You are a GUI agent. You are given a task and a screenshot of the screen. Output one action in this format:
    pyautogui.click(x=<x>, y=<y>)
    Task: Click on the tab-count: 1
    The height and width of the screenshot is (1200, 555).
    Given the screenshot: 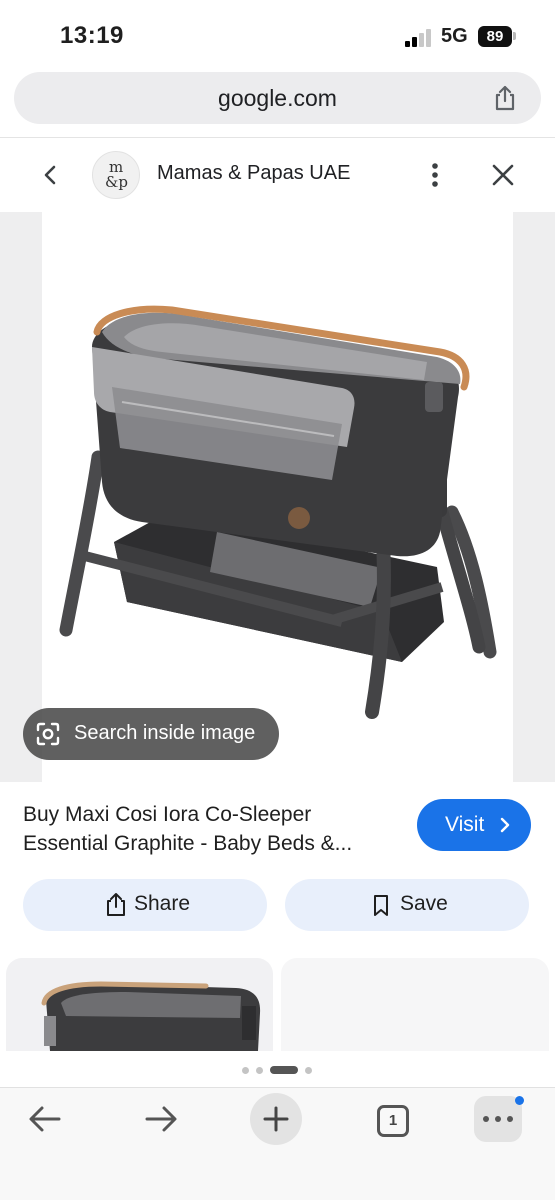 What is the action you would take?
    pyautogui.click(x=393, y=1121)
    